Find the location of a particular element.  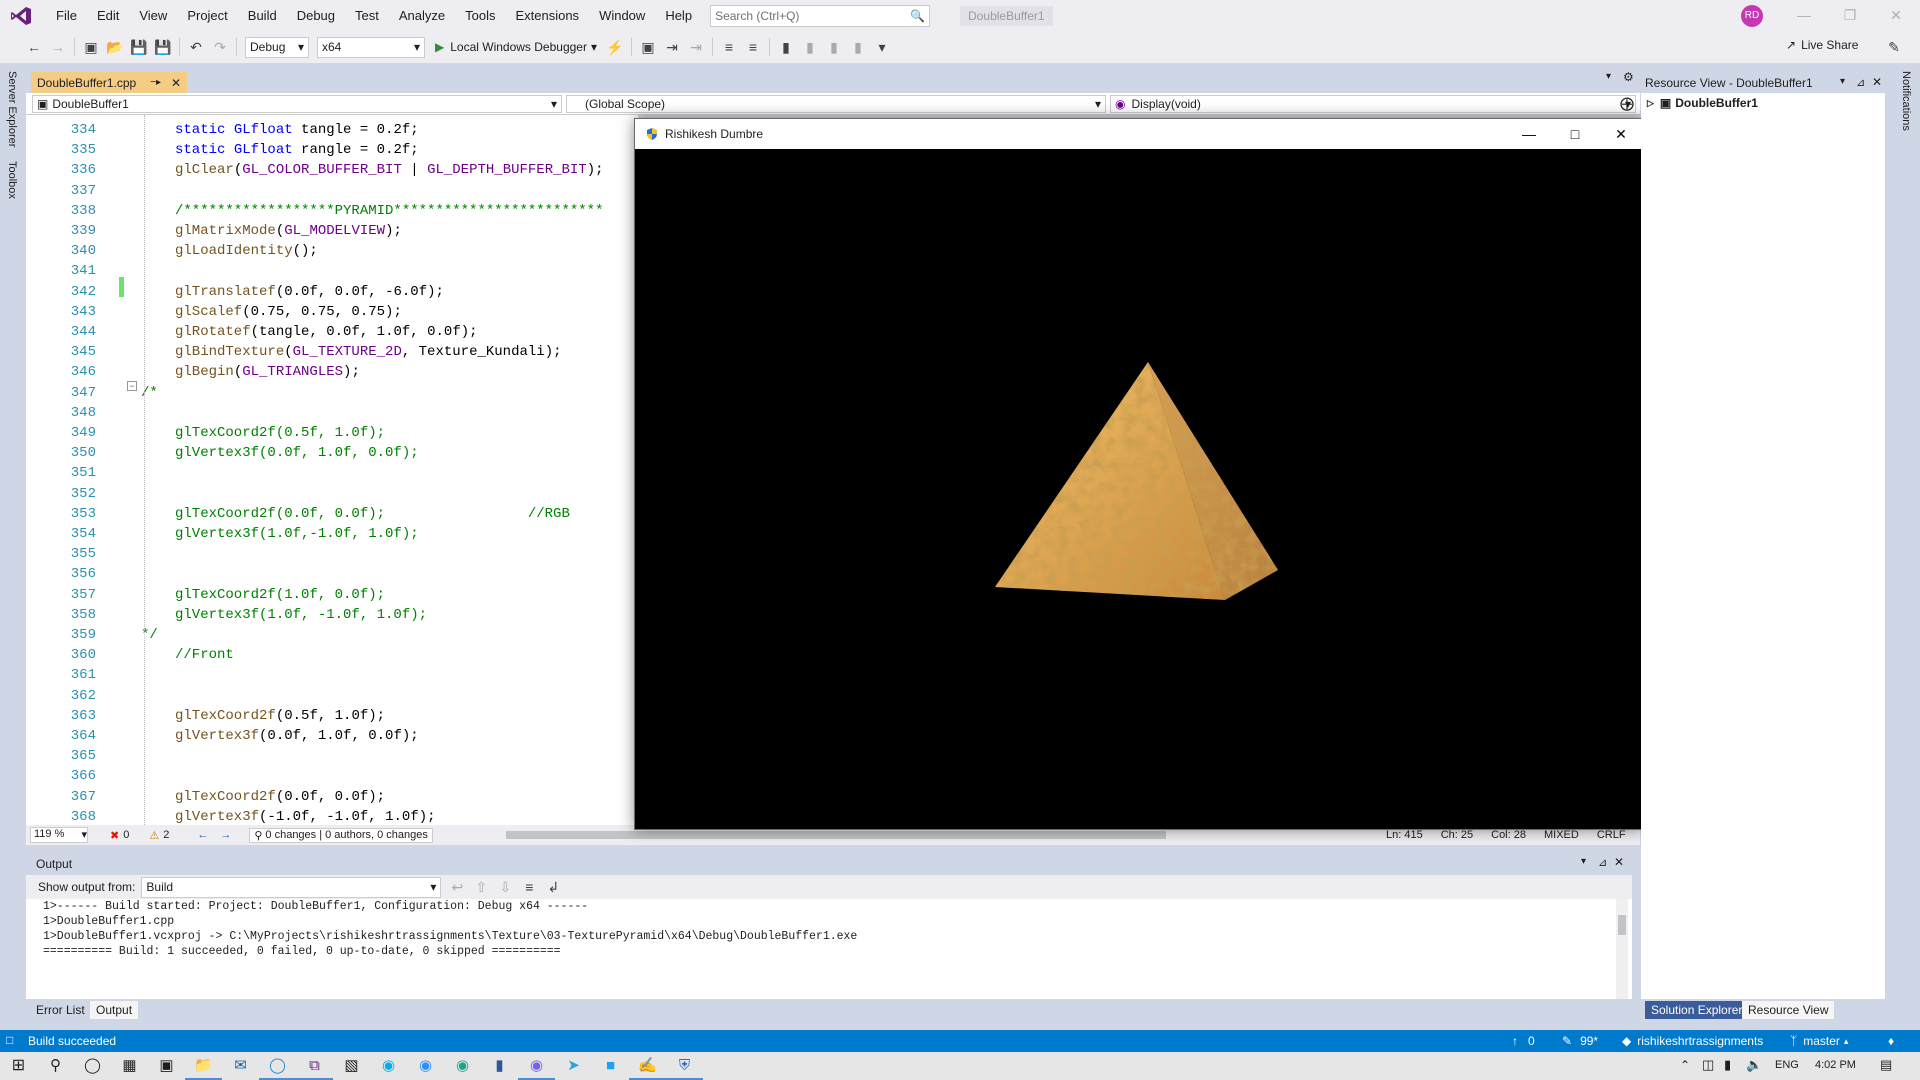

visual-studio-logo-icon is located at coordinates (23, 16).